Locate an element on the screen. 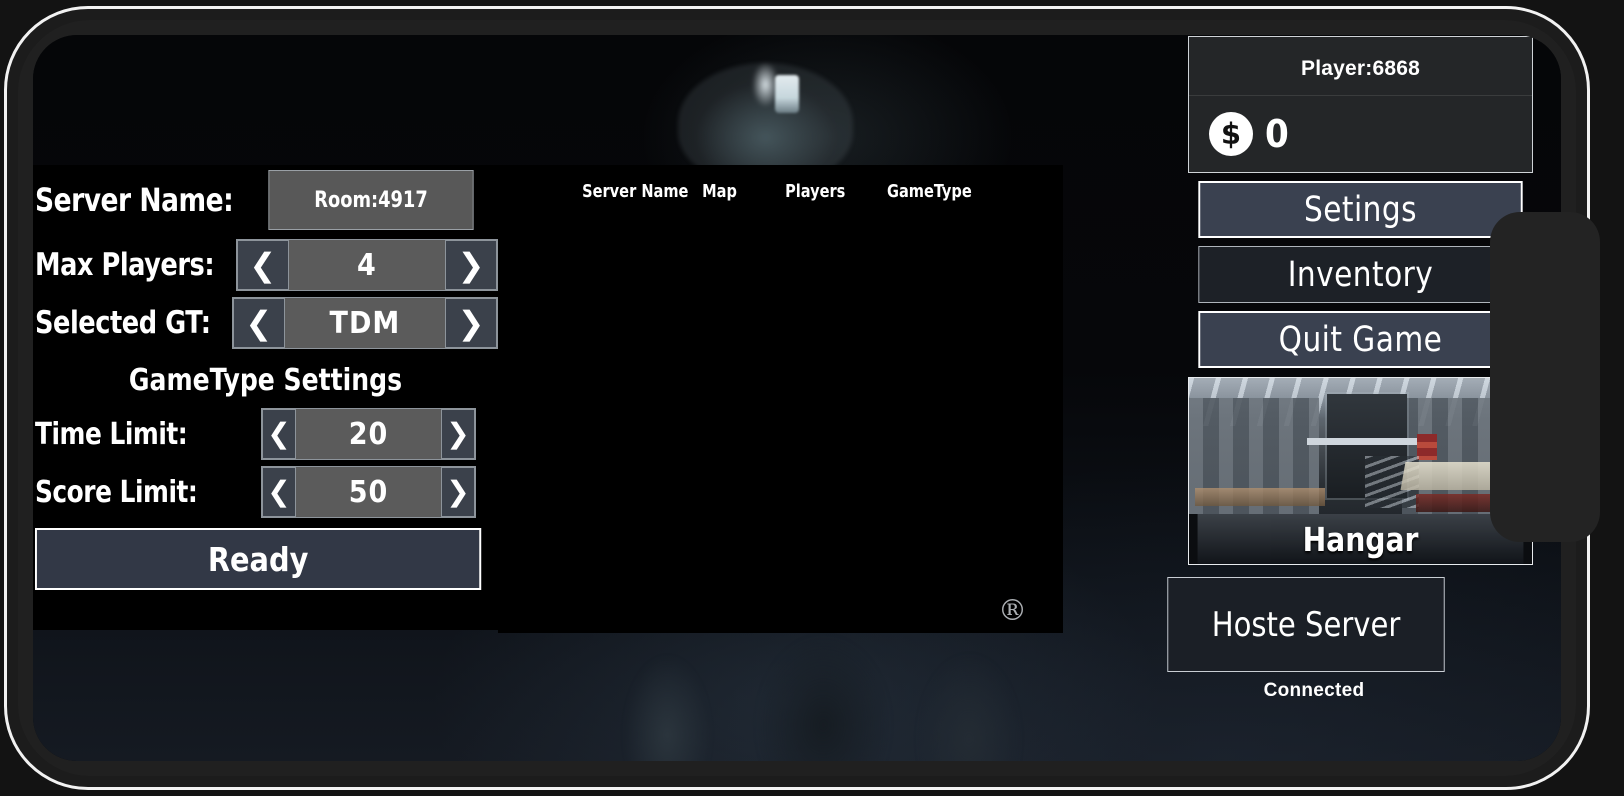 The height and width of the screenshot is (796, 1624). soldier-silhouette-artwork is located at coordinates (813, 688).